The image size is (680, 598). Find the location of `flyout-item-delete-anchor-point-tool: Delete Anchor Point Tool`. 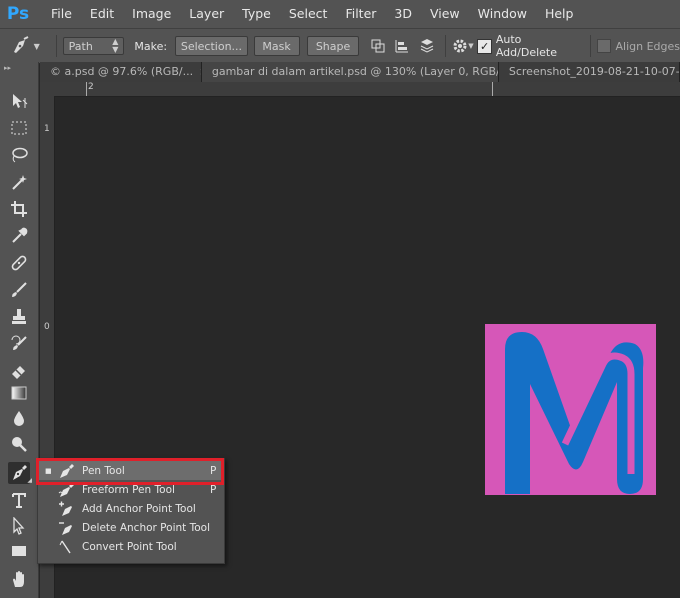

flyout-item-delete-anchor-point-tool: Delete Anchor Point Tool is located at coordinates (131, 527).